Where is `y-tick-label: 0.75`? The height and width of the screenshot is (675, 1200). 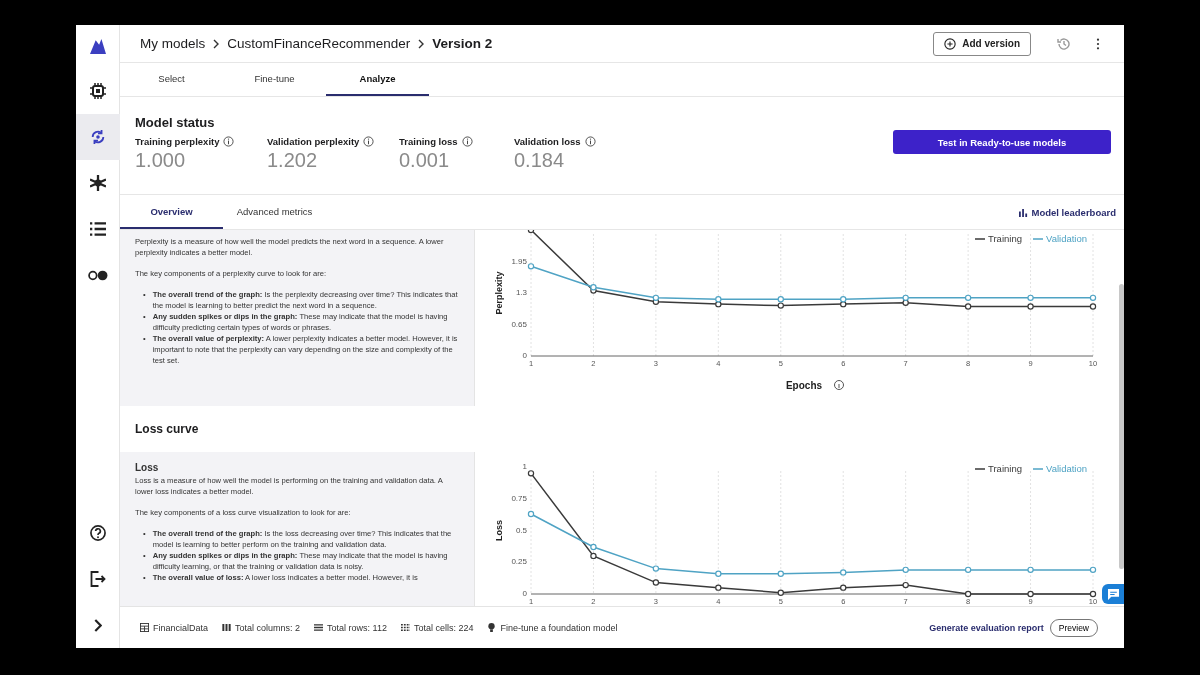
y-tick-label: 0.75 is located at coordinates (519, 498).